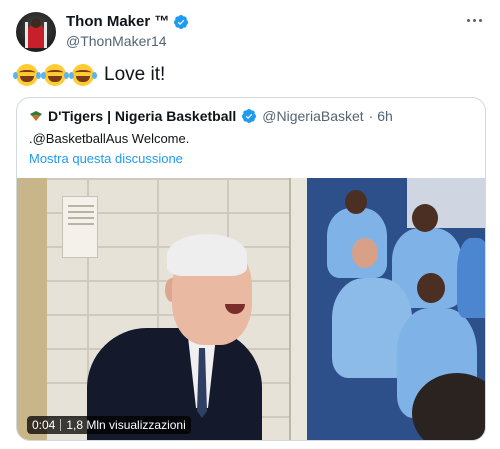 The height and width of the screenshot is (449, 500). Describe the element at coordinates (135, 74) in the screenshot. I see `tweet-text-content: Love it!` at that location.